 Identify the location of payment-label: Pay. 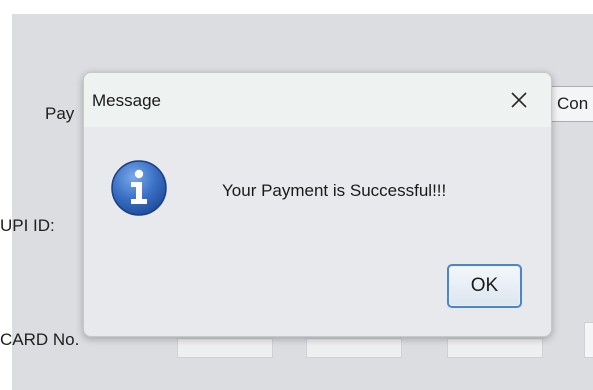
(60, 113).